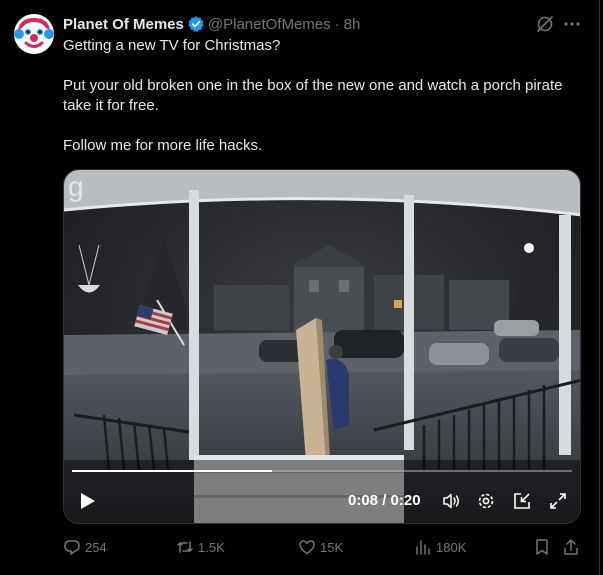  I want to click on reply-count: 254, so click(96, 547).